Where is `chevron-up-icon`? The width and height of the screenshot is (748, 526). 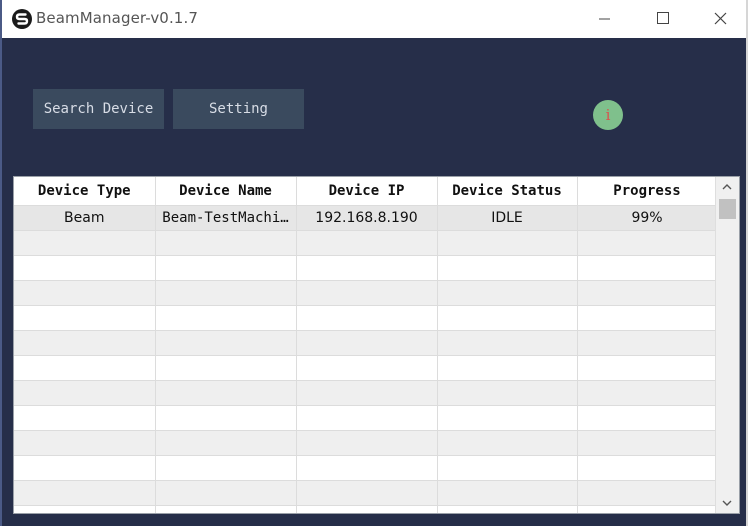 chevron-up-icon is located at coordinates (727, 187).